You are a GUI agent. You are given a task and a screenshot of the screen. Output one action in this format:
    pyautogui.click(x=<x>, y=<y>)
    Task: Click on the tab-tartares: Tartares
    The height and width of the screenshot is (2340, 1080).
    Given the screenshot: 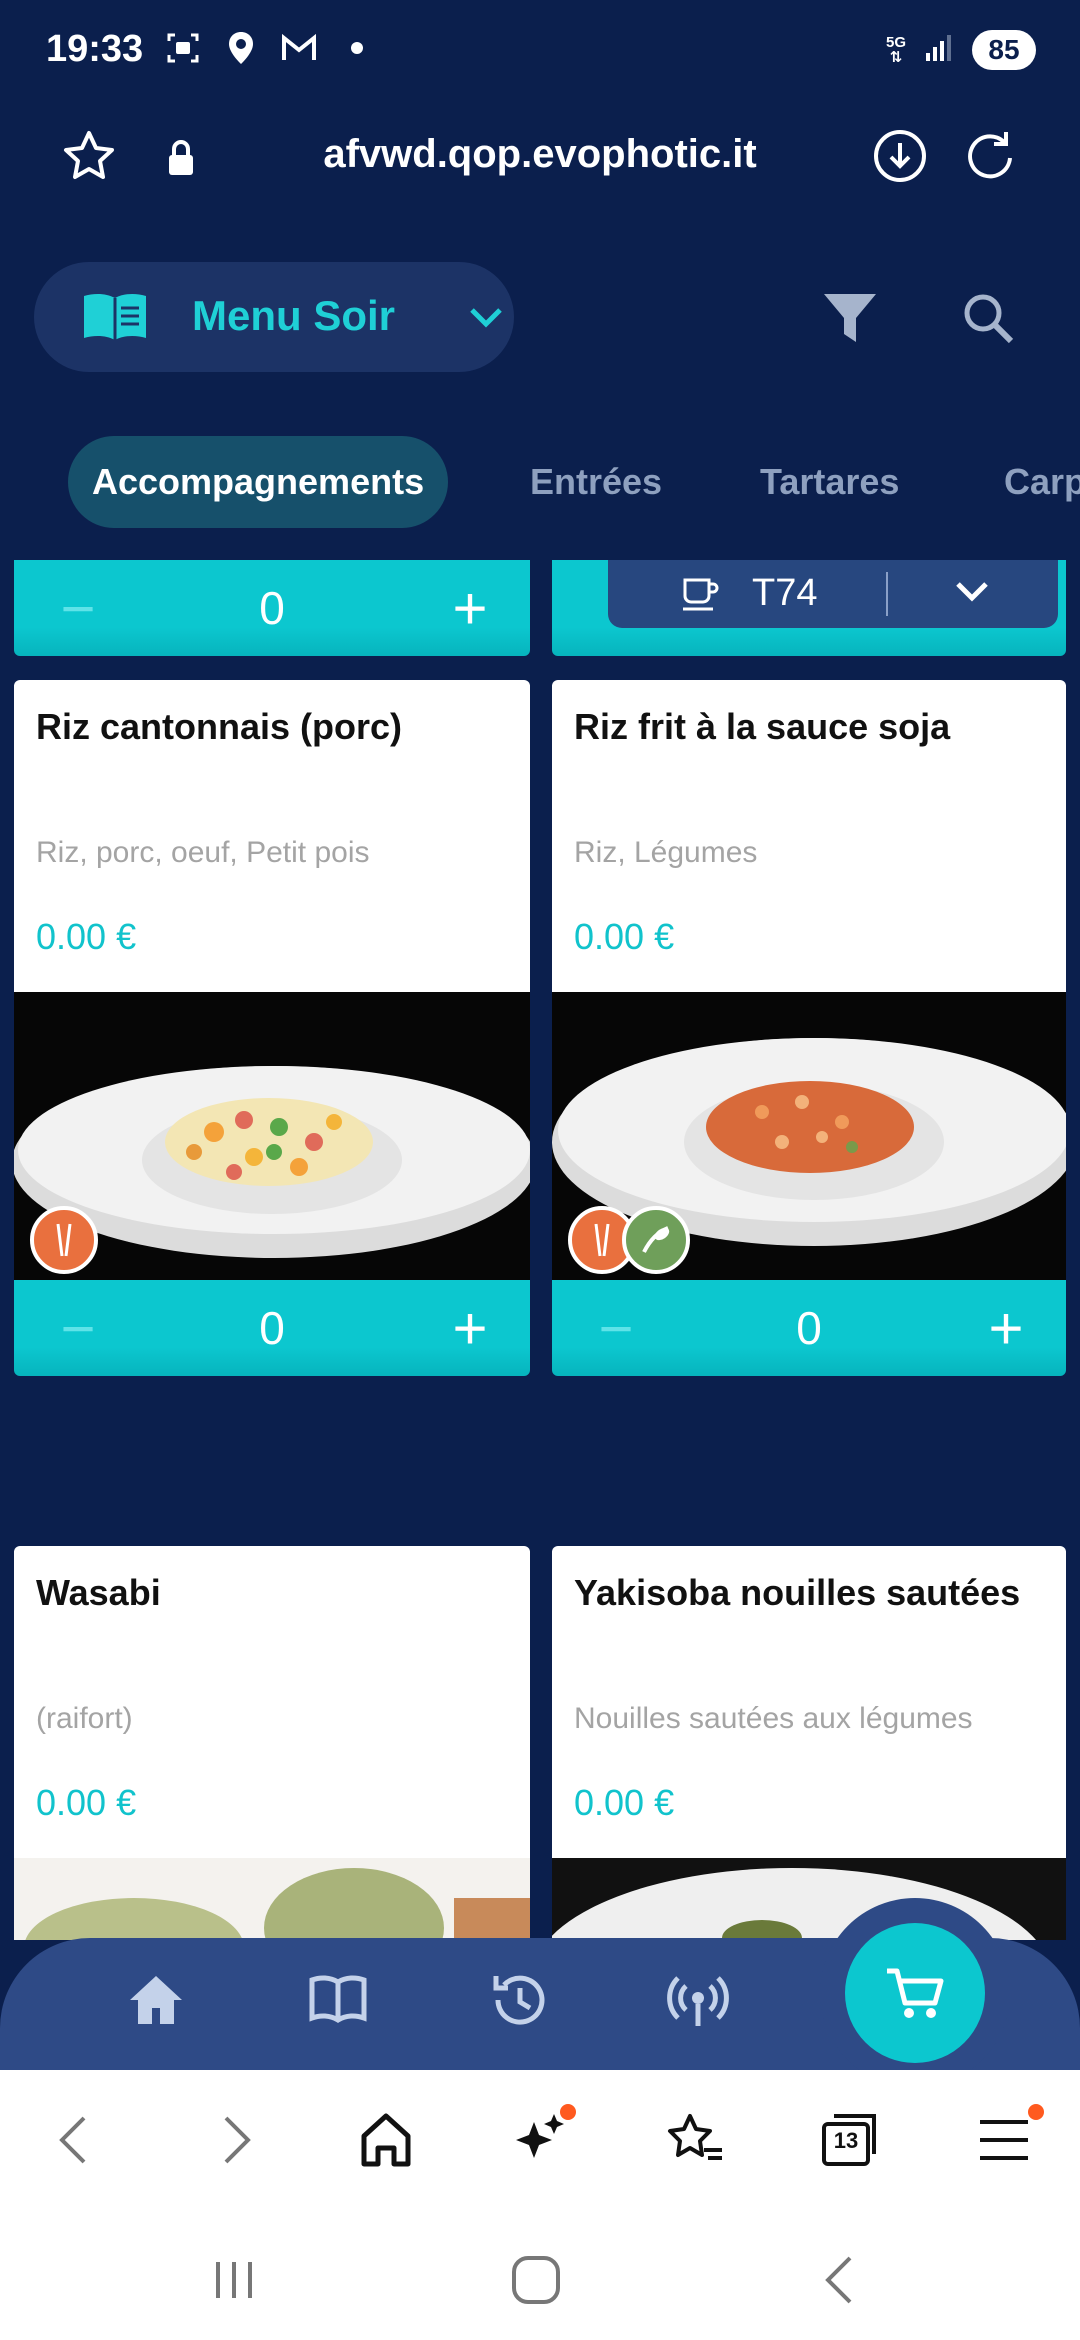 What is the action you would take?
    pyautogui.click(x=829, y=482)
    